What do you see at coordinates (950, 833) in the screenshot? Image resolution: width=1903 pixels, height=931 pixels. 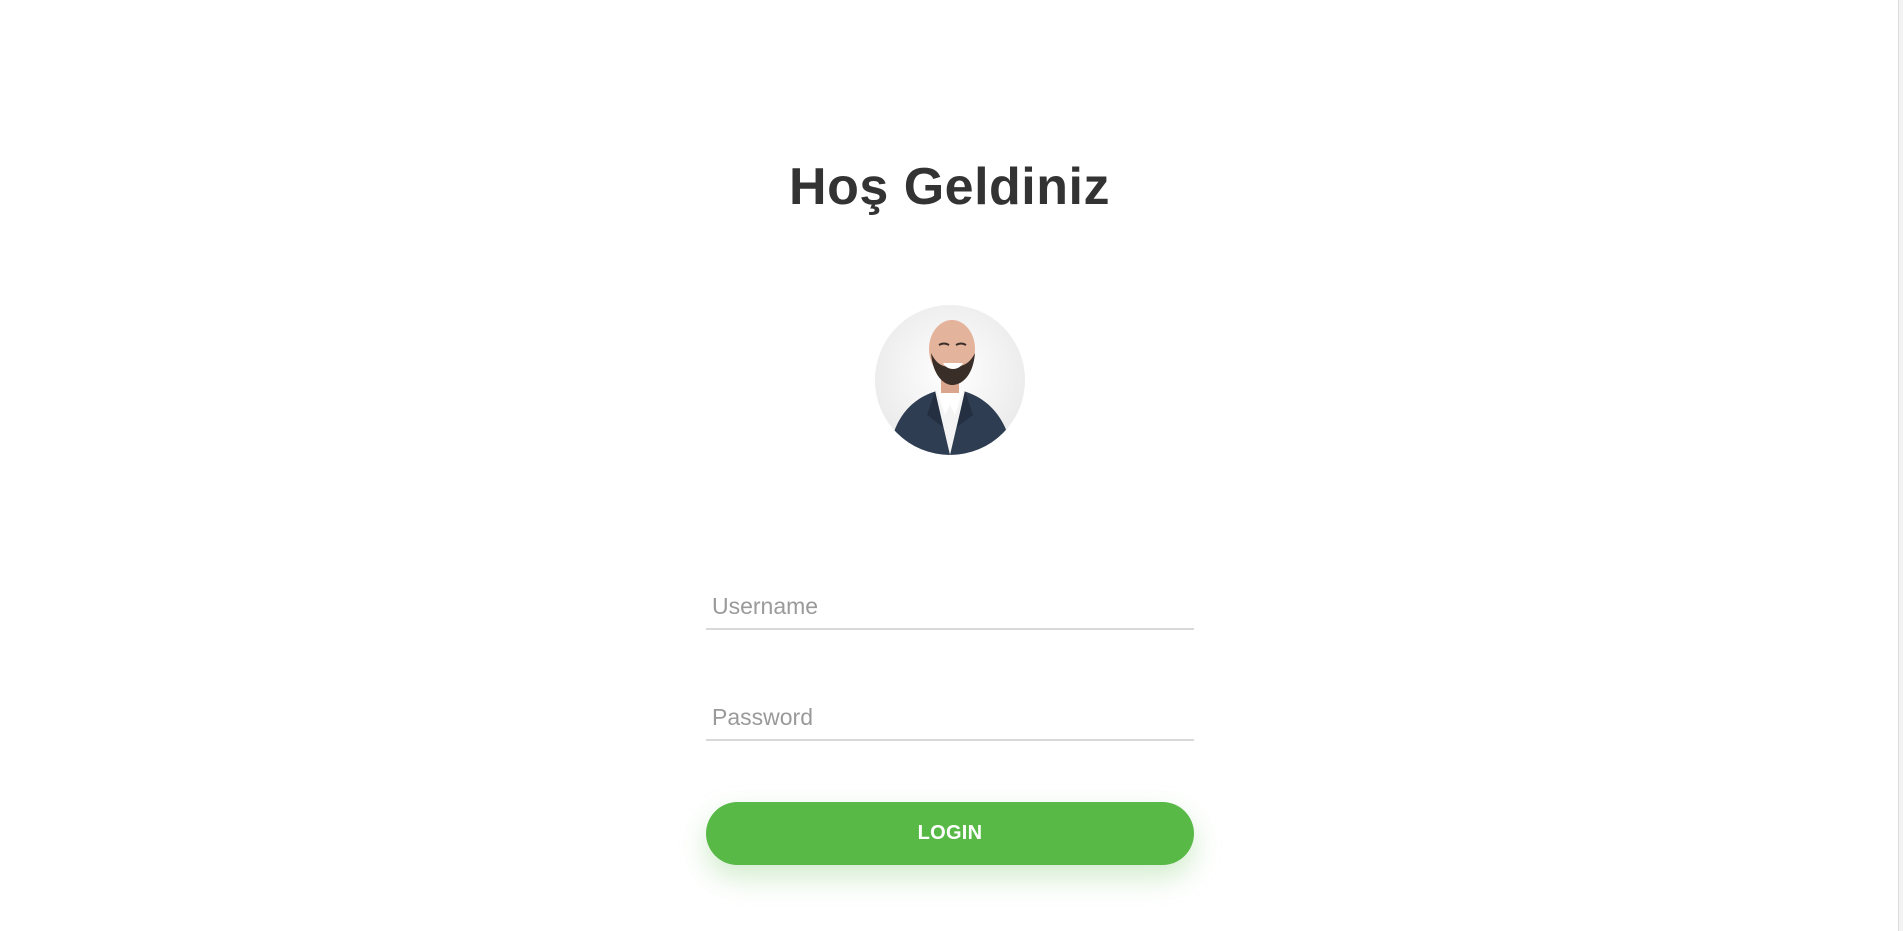 I see `login-button: LOGIN` at bounding box center [950, 833].